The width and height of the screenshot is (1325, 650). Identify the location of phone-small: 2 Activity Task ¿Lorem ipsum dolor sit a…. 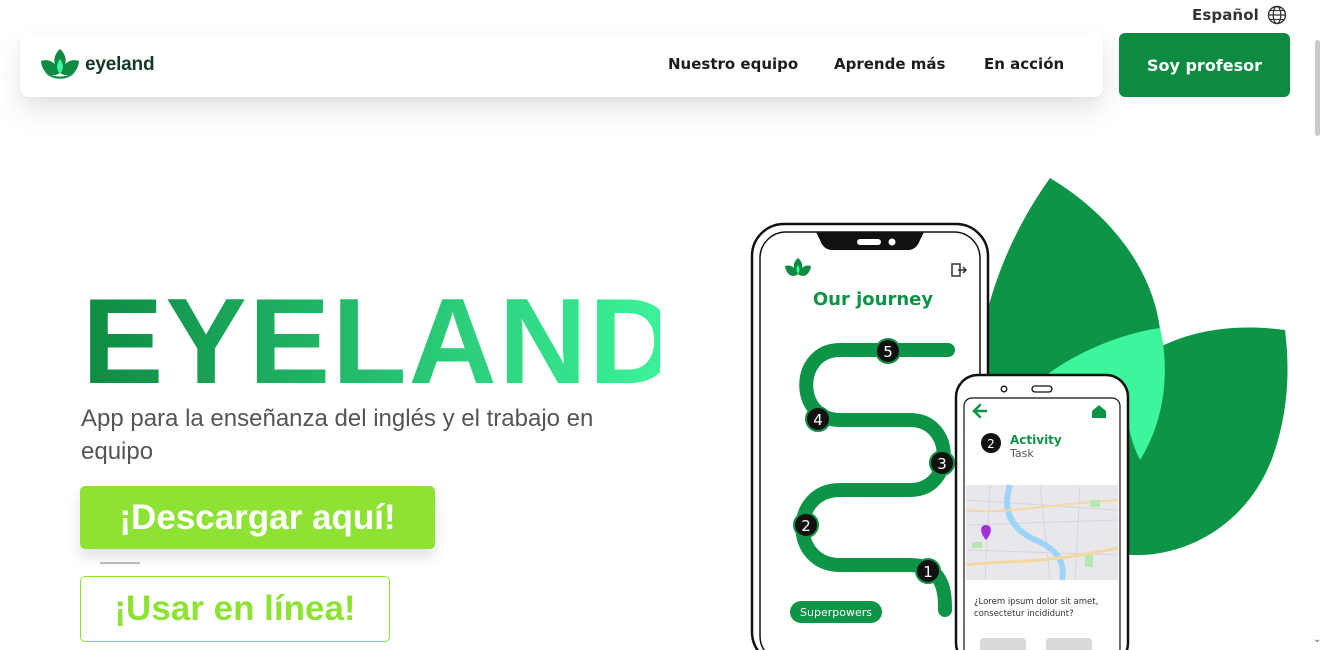
(1042, 511).